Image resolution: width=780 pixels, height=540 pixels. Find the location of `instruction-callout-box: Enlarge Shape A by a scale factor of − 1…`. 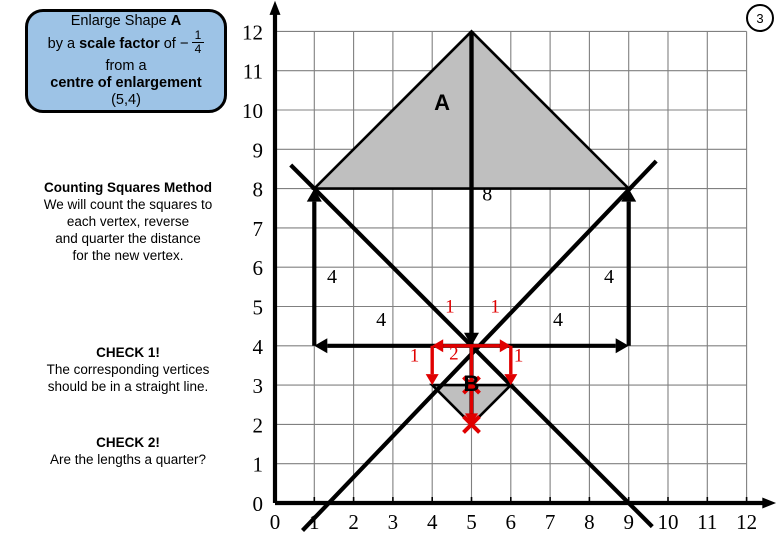

instruction-callout-box: Enlarge Shape A by a scale factor of − 1… is located at coordinates (126, 61).